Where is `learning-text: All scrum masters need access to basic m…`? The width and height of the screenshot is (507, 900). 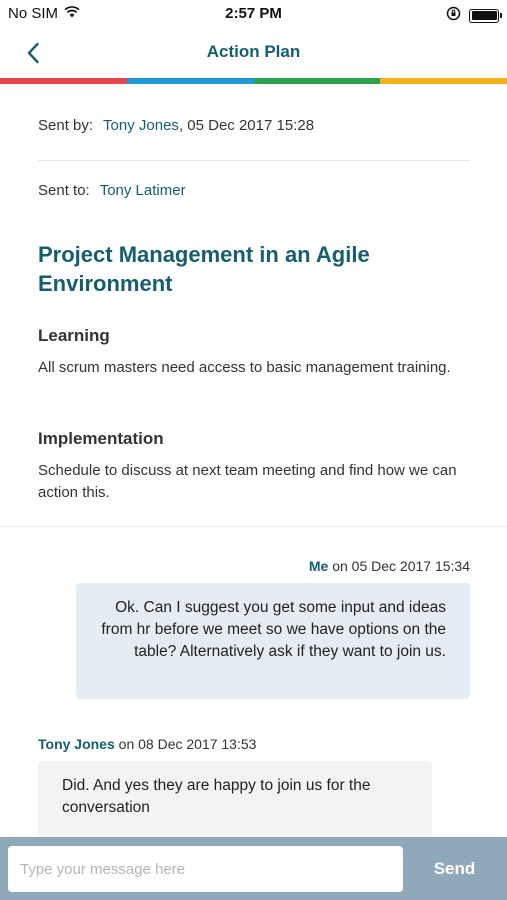 learning-text: All scrum masters need access to basic m… is located at coordinates (244, 367).